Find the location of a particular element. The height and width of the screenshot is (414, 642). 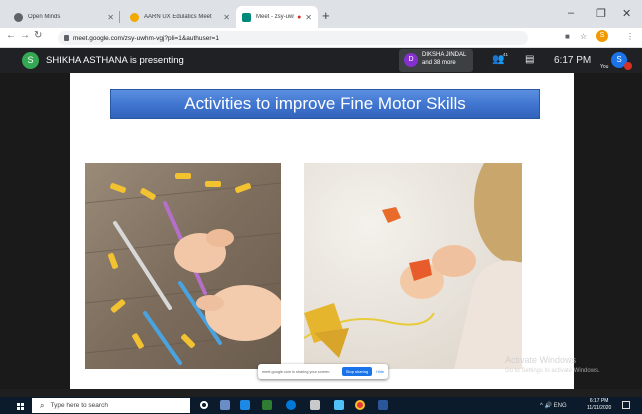

maximize-icon: ❐ is located at coordinates (601, 13).